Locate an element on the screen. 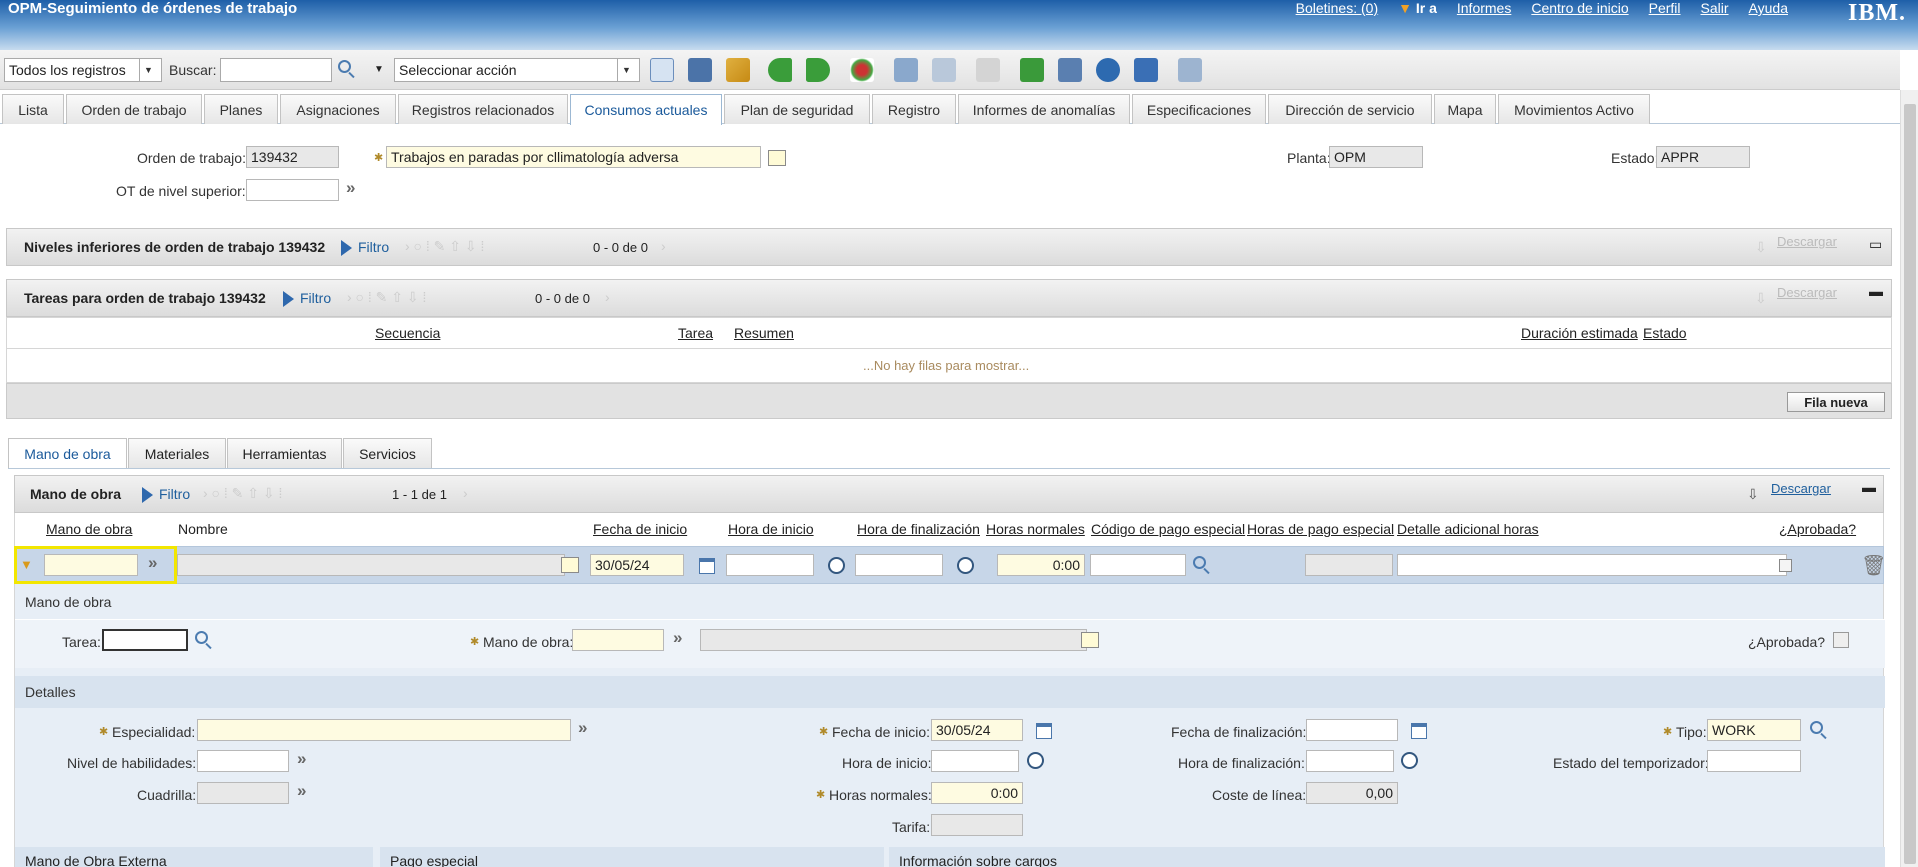 This screenshot has height=867, width=1918. search-input is located at coordinates (276, 70).